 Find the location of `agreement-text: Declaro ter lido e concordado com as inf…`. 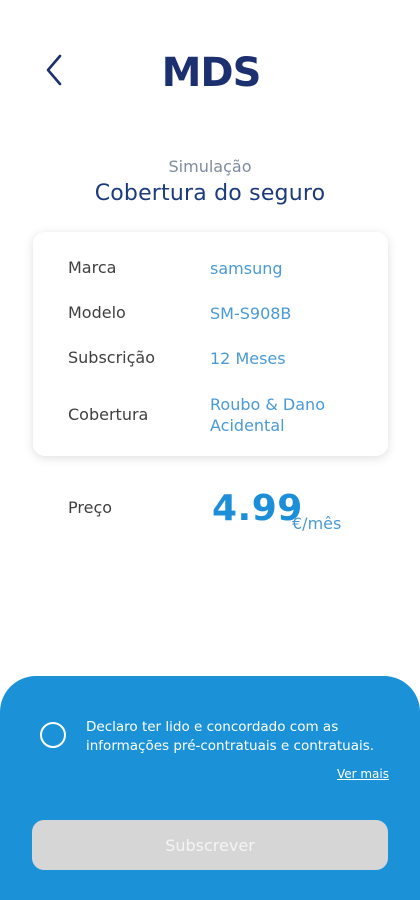

agreement-text: Declaro ter lido e concordado com as inf… is located at coordinates (230, 736).